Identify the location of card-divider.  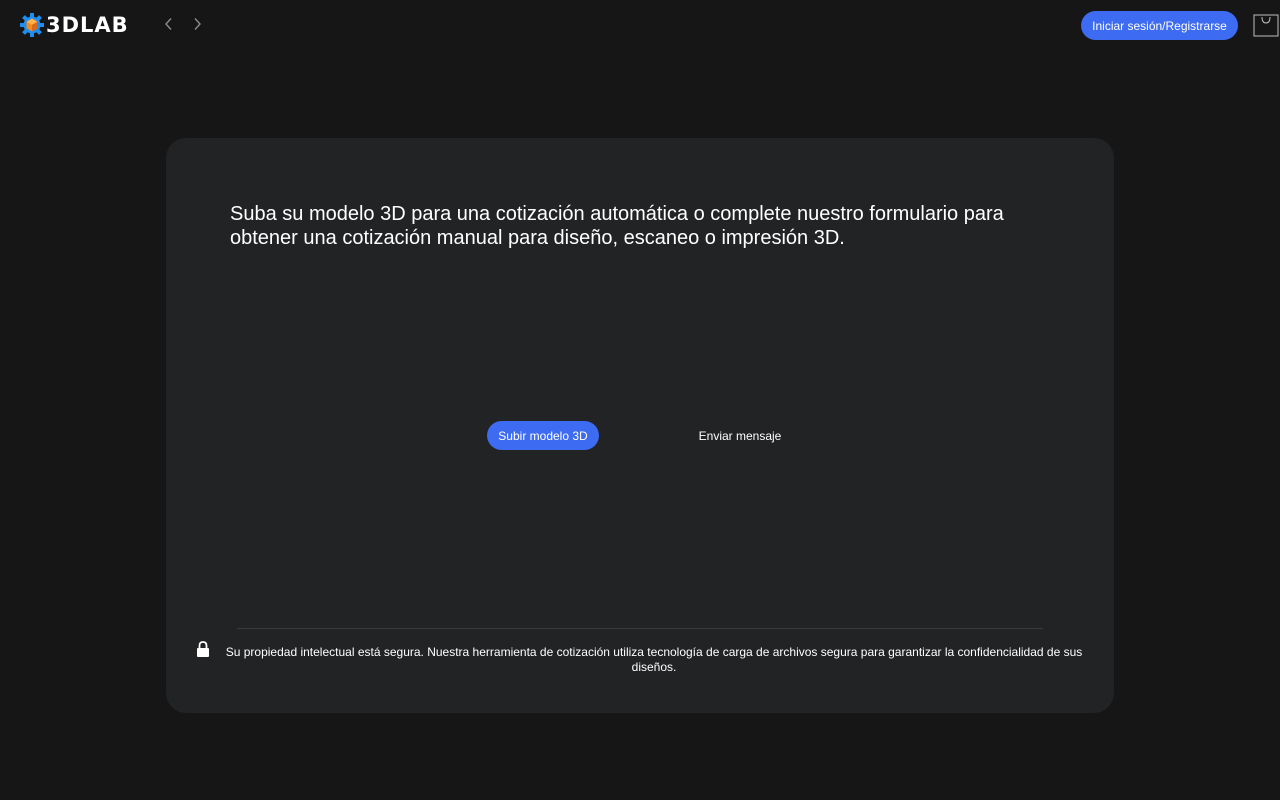
(640, 628).